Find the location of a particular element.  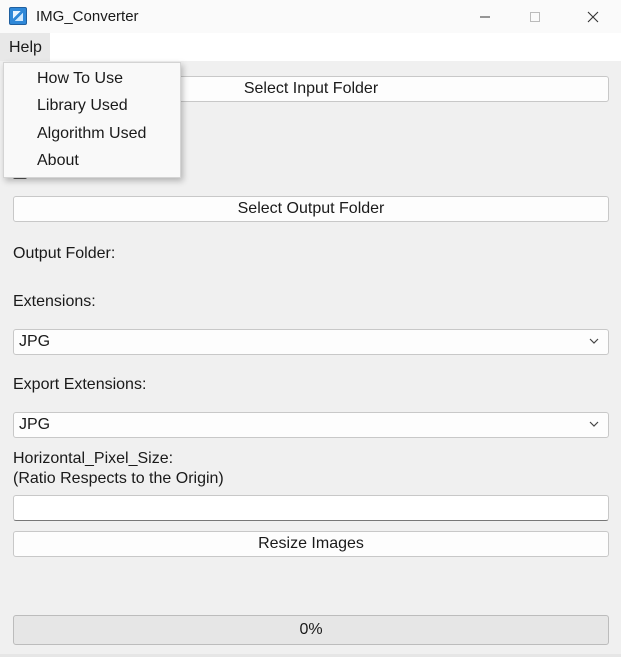

close-icon is located at coordinates (593, 16).